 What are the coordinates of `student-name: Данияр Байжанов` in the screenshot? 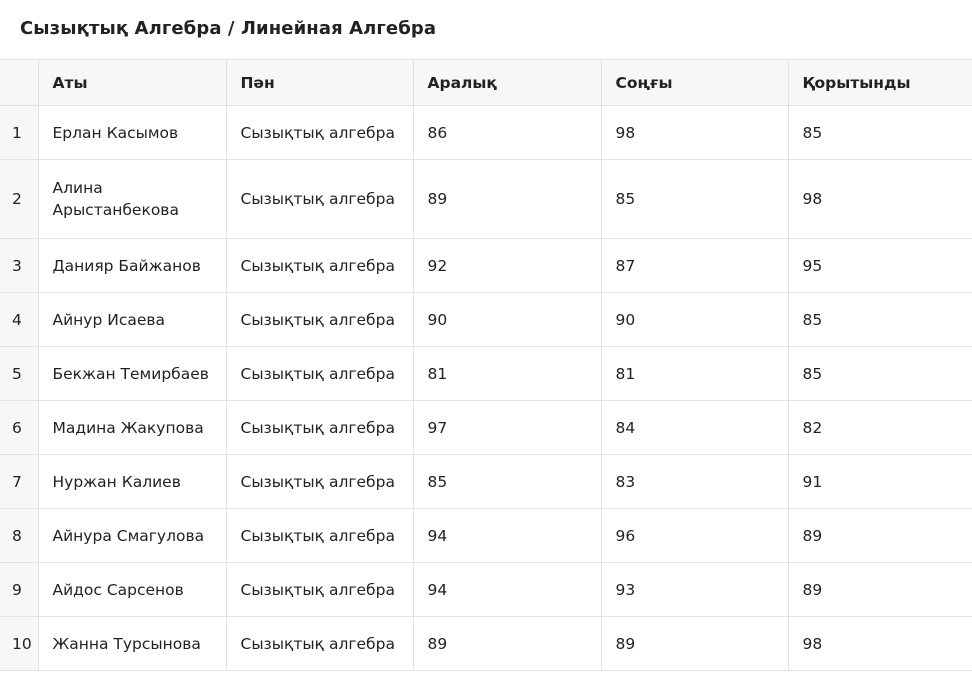 It's located at (132, 265).